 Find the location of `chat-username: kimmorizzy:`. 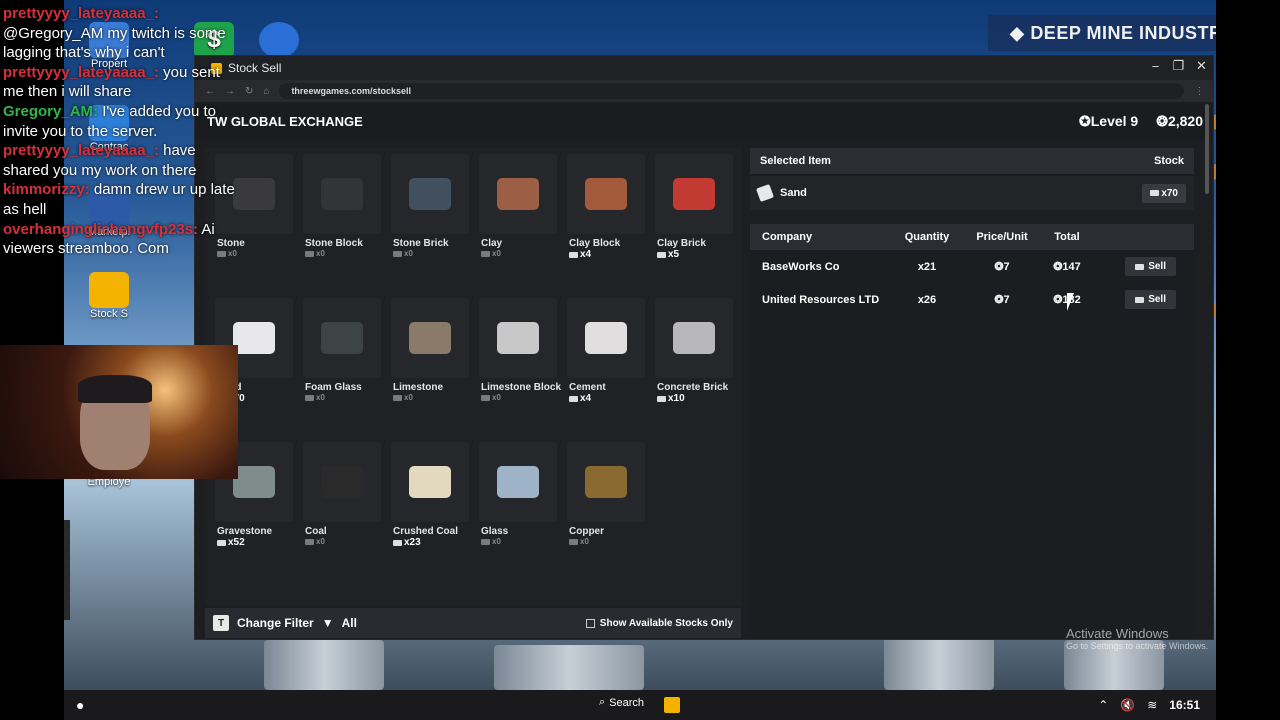

chat-username: kimmorizzy: is located at coordinates (46, 190).